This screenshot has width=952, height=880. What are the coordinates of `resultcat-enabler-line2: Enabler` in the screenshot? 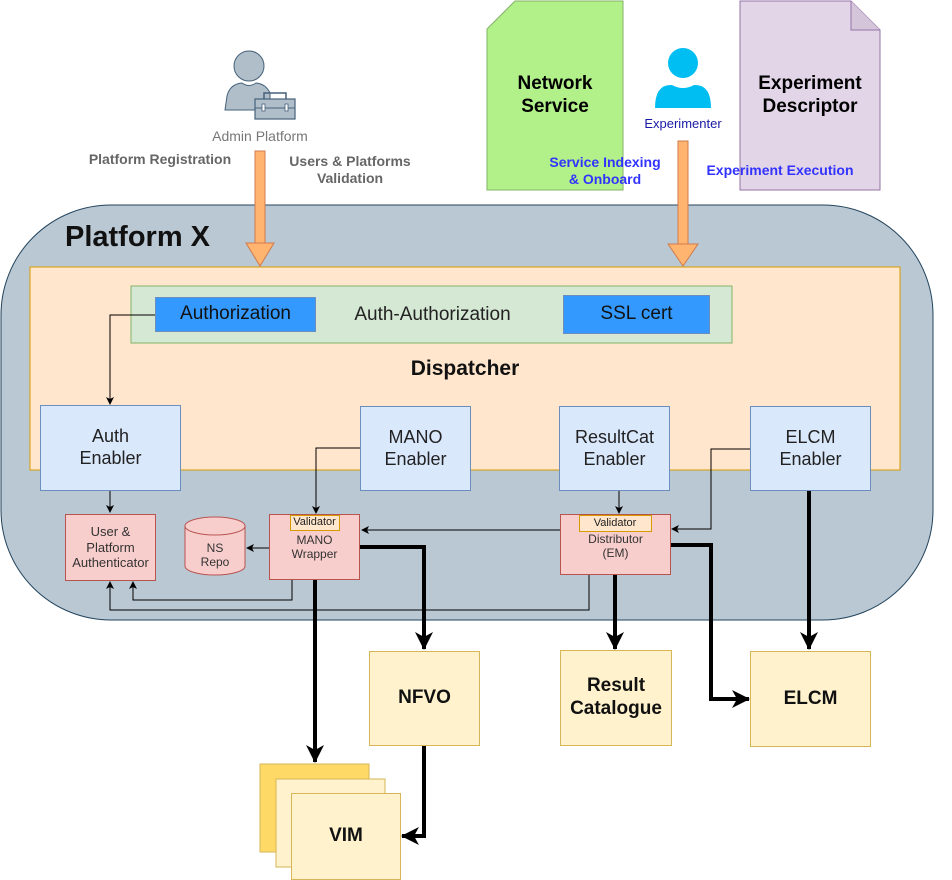 It's located at (614, 458).